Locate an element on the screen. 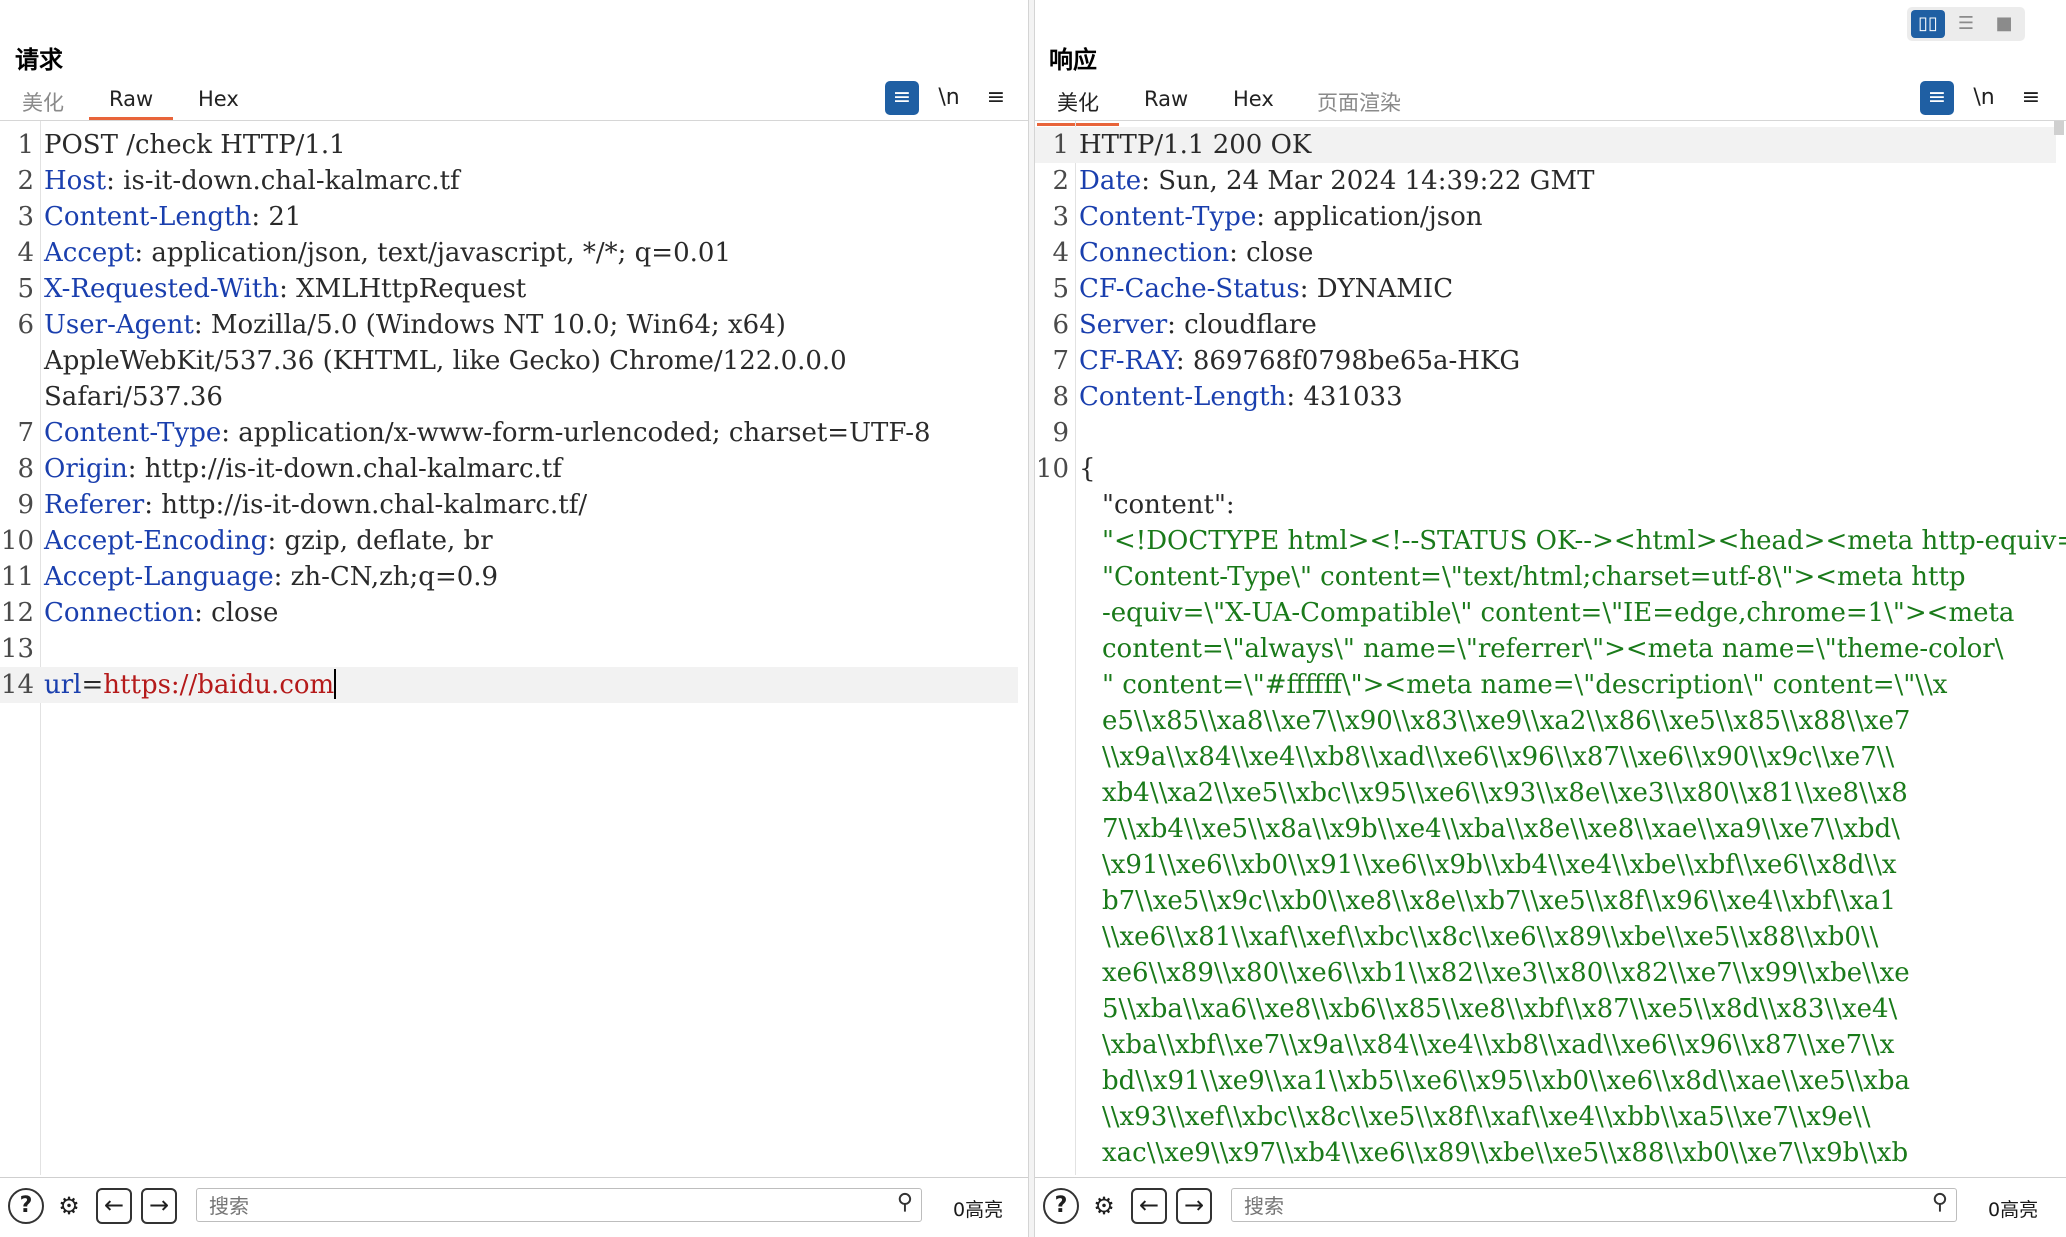  line-number: 1 is located at coordinates (1060, 145).